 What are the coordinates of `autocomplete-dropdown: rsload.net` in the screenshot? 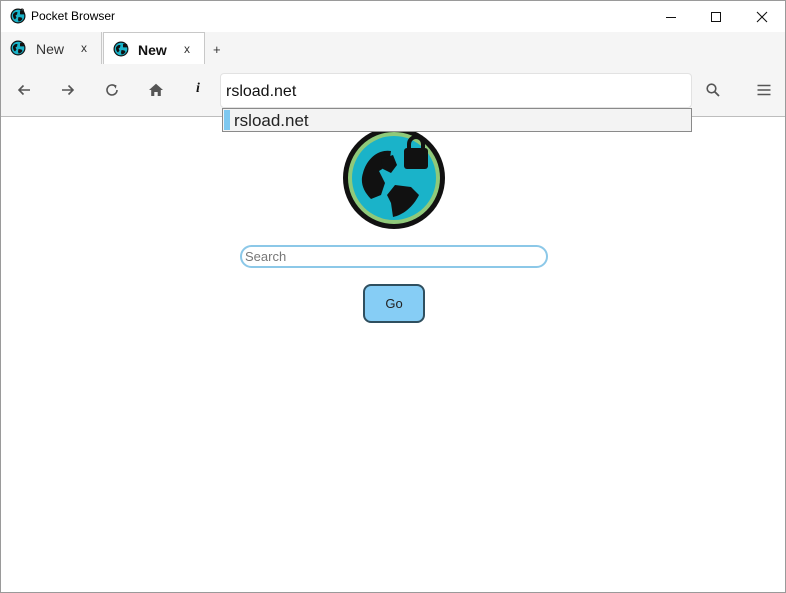 It's located at (457, 120).